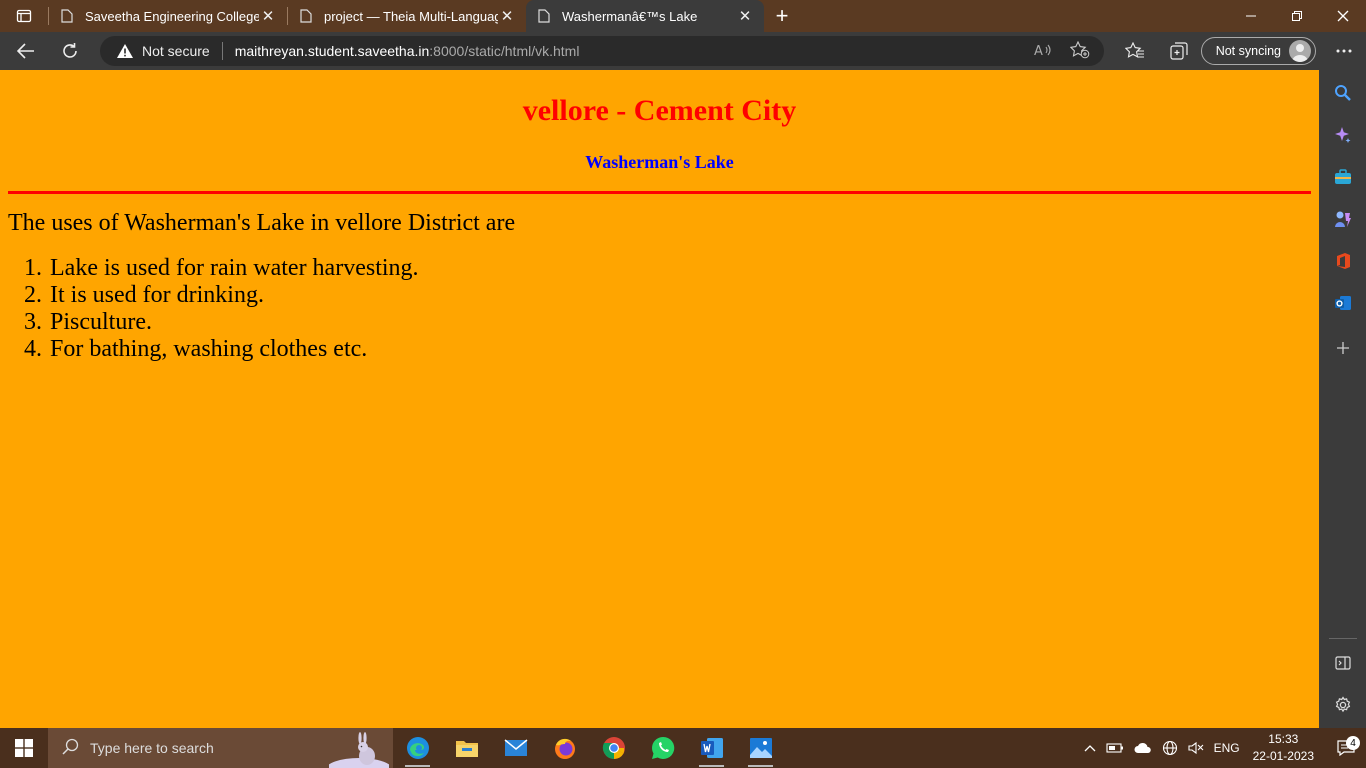  I want to click on read-aloud-icon: A, so click(1043, 51).